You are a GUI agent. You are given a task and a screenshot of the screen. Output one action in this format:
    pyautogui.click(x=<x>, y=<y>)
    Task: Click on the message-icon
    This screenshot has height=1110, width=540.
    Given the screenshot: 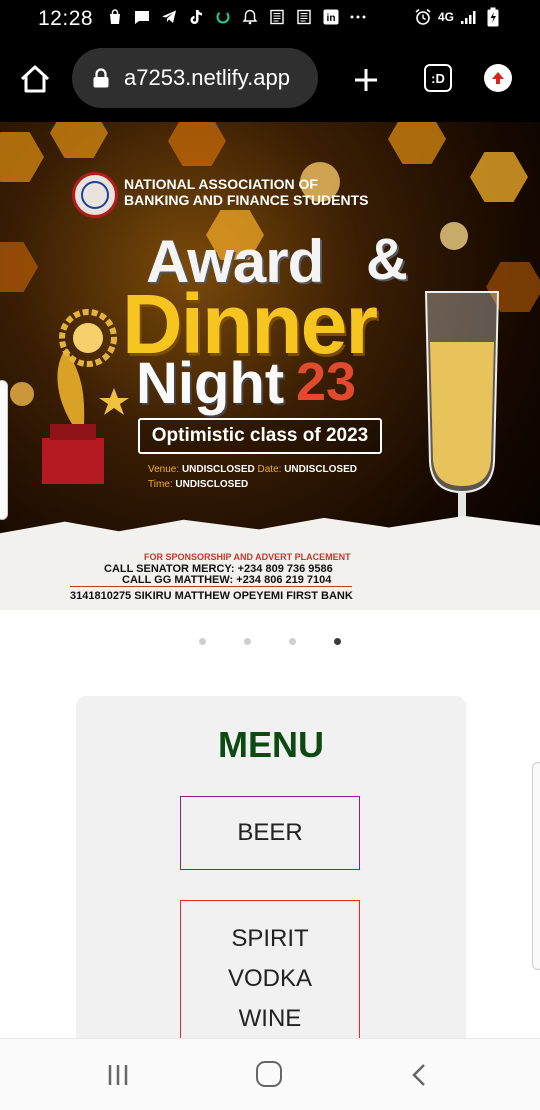 What is the action you would take?
    pyautogui.click(x=142, y=17)
    